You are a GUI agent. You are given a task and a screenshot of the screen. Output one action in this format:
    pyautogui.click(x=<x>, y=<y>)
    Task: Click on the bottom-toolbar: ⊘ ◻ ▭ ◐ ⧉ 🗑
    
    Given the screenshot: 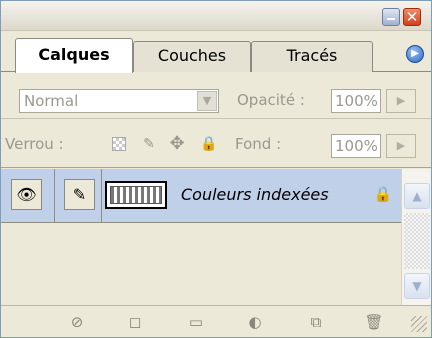 What is the action you would take?
    pyautogui.click(x=216, y=321)
    